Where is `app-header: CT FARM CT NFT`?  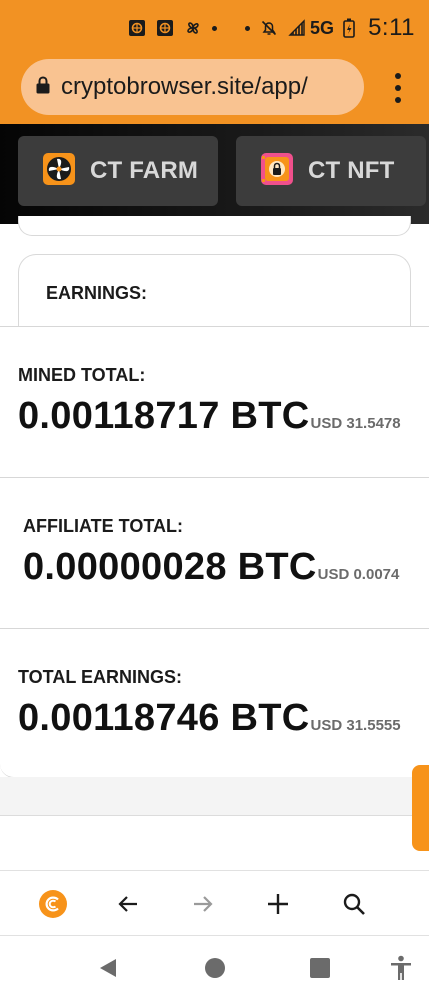 app-header: CT FARM CT NFT is located at coordinates (214, 174).